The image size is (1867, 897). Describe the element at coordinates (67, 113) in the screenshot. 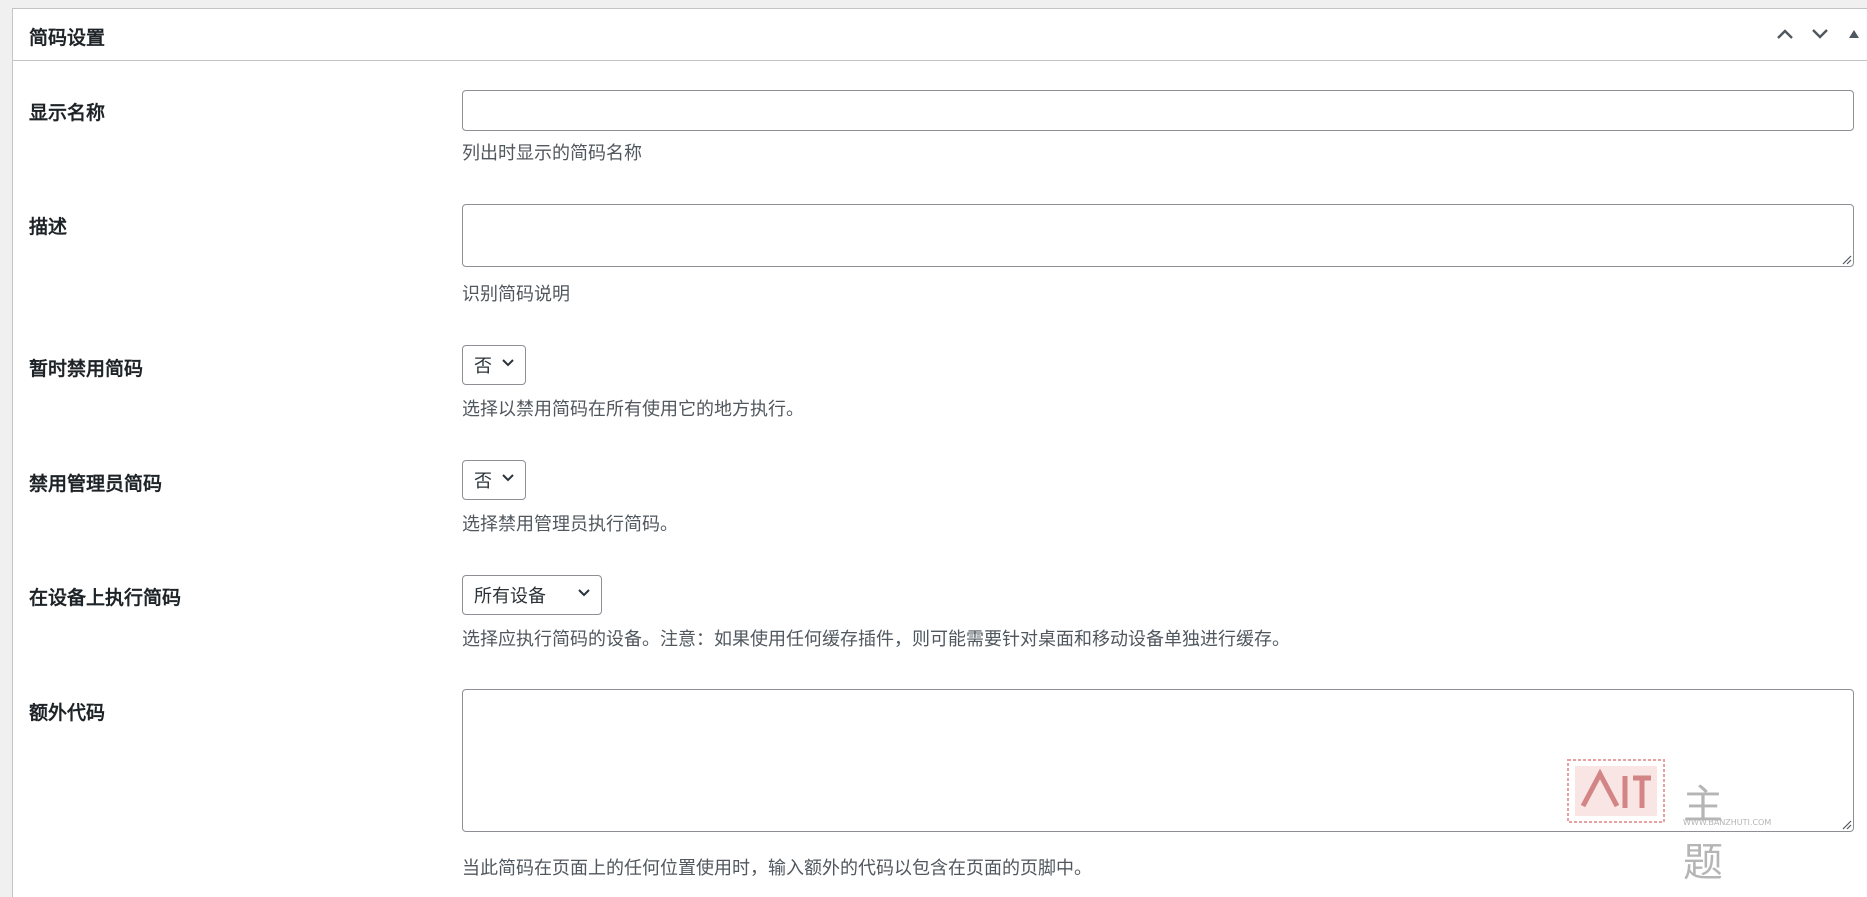

I see `display-name-label: 显示名称` at that location.